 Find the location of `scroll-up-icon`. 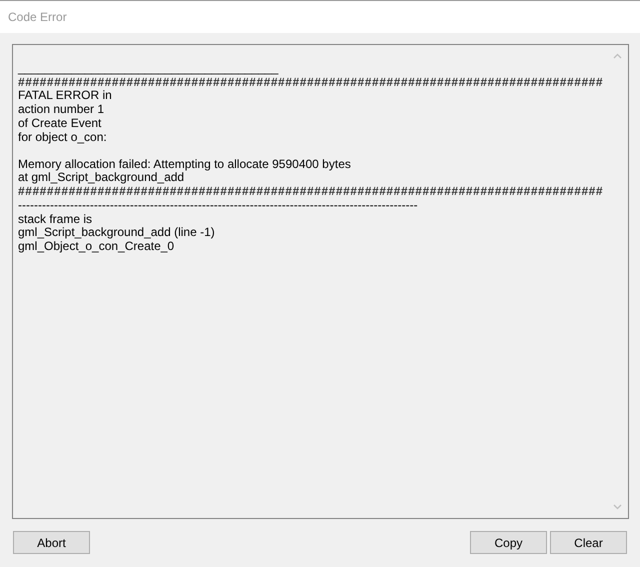

scroll-up-icon is located at coordinates (617, 56).